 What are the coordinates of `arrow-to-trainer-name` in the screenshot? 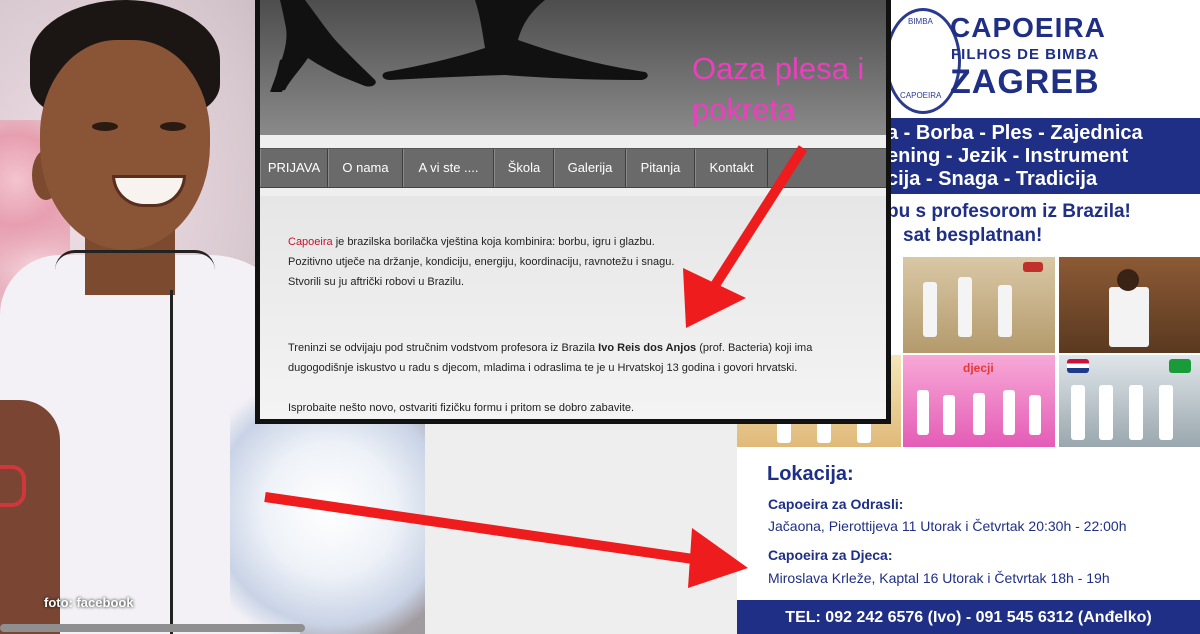 It's located at (745, 236).